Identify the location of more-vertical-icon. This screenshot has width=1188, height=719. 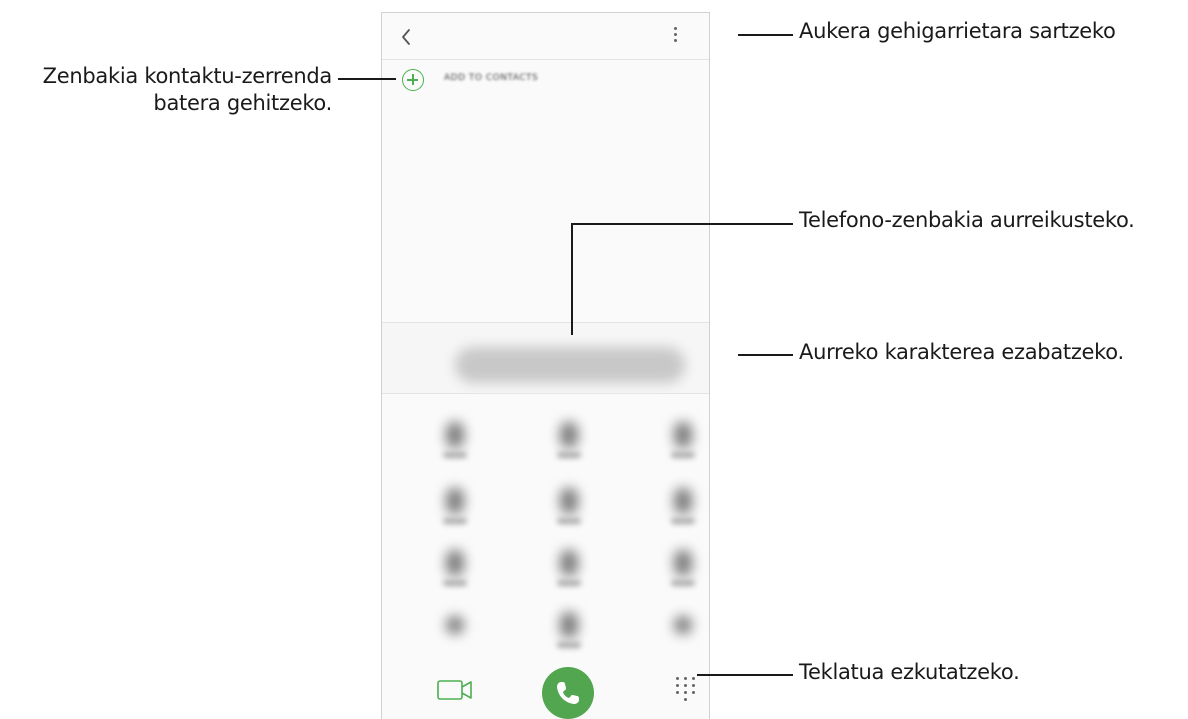
(675, 38).